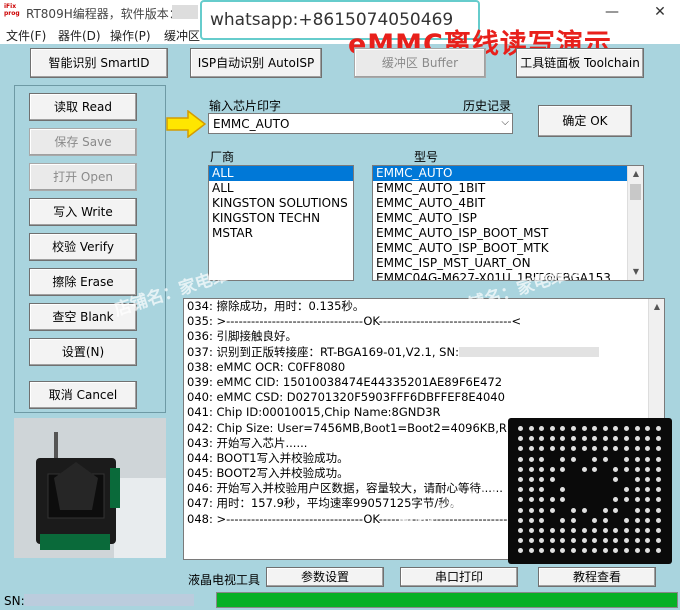  I want to click on params-button: 参数设置, so click(325, 577).